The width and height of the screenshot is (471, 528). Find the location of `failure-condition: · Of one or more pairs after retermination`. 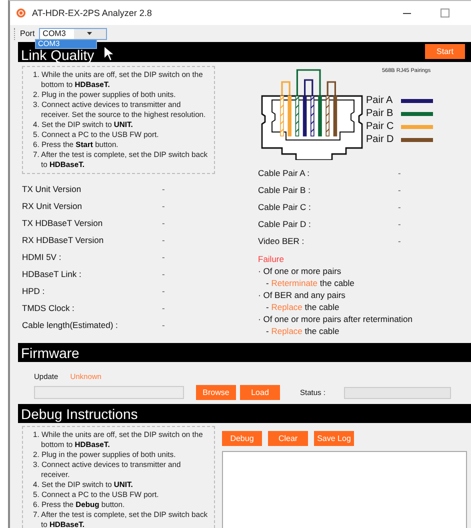

failure-condition: · Of one or more pairs after retermination is located at coordinates (336, 319).